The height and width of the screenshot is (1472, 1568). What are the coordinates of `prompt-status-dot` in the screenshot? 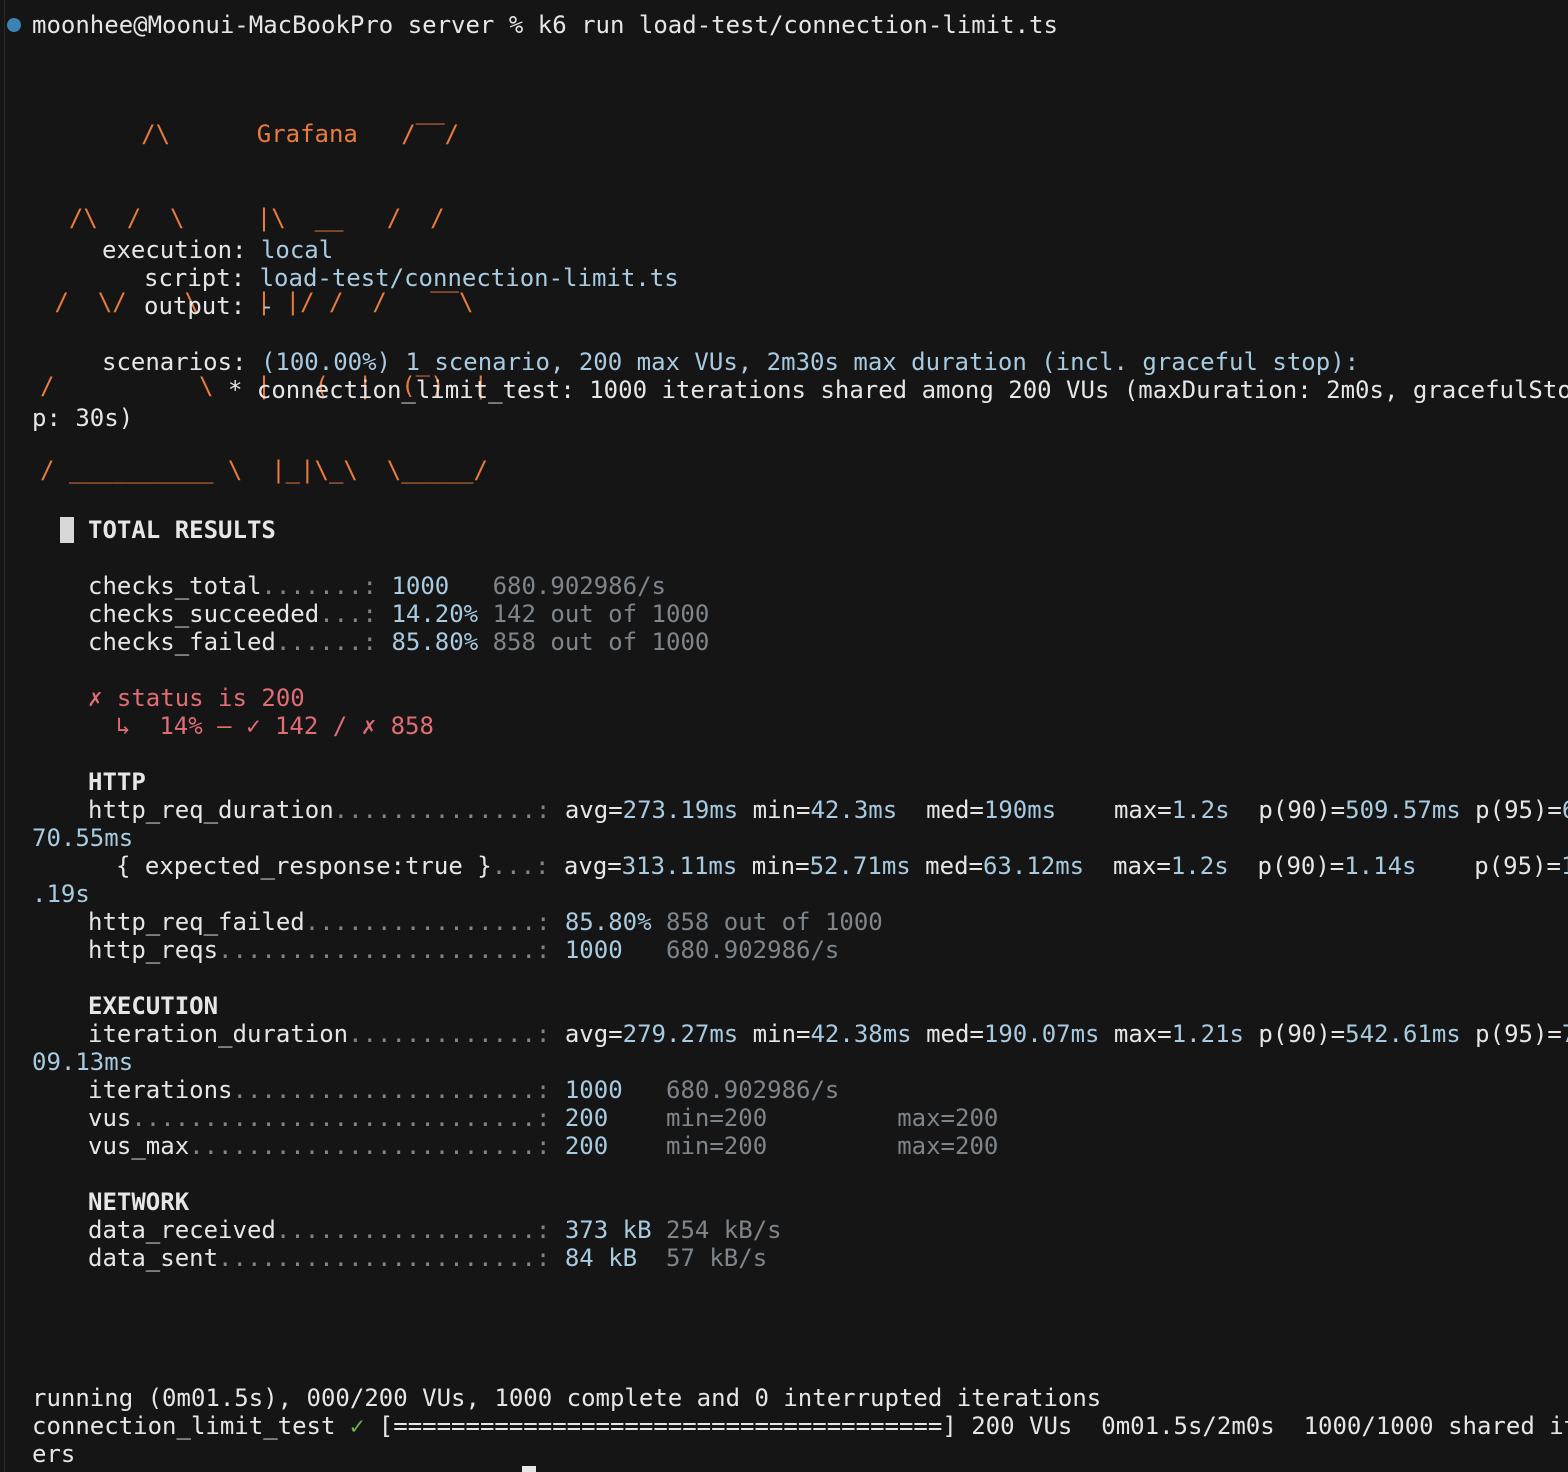 It's located at (14, 25).